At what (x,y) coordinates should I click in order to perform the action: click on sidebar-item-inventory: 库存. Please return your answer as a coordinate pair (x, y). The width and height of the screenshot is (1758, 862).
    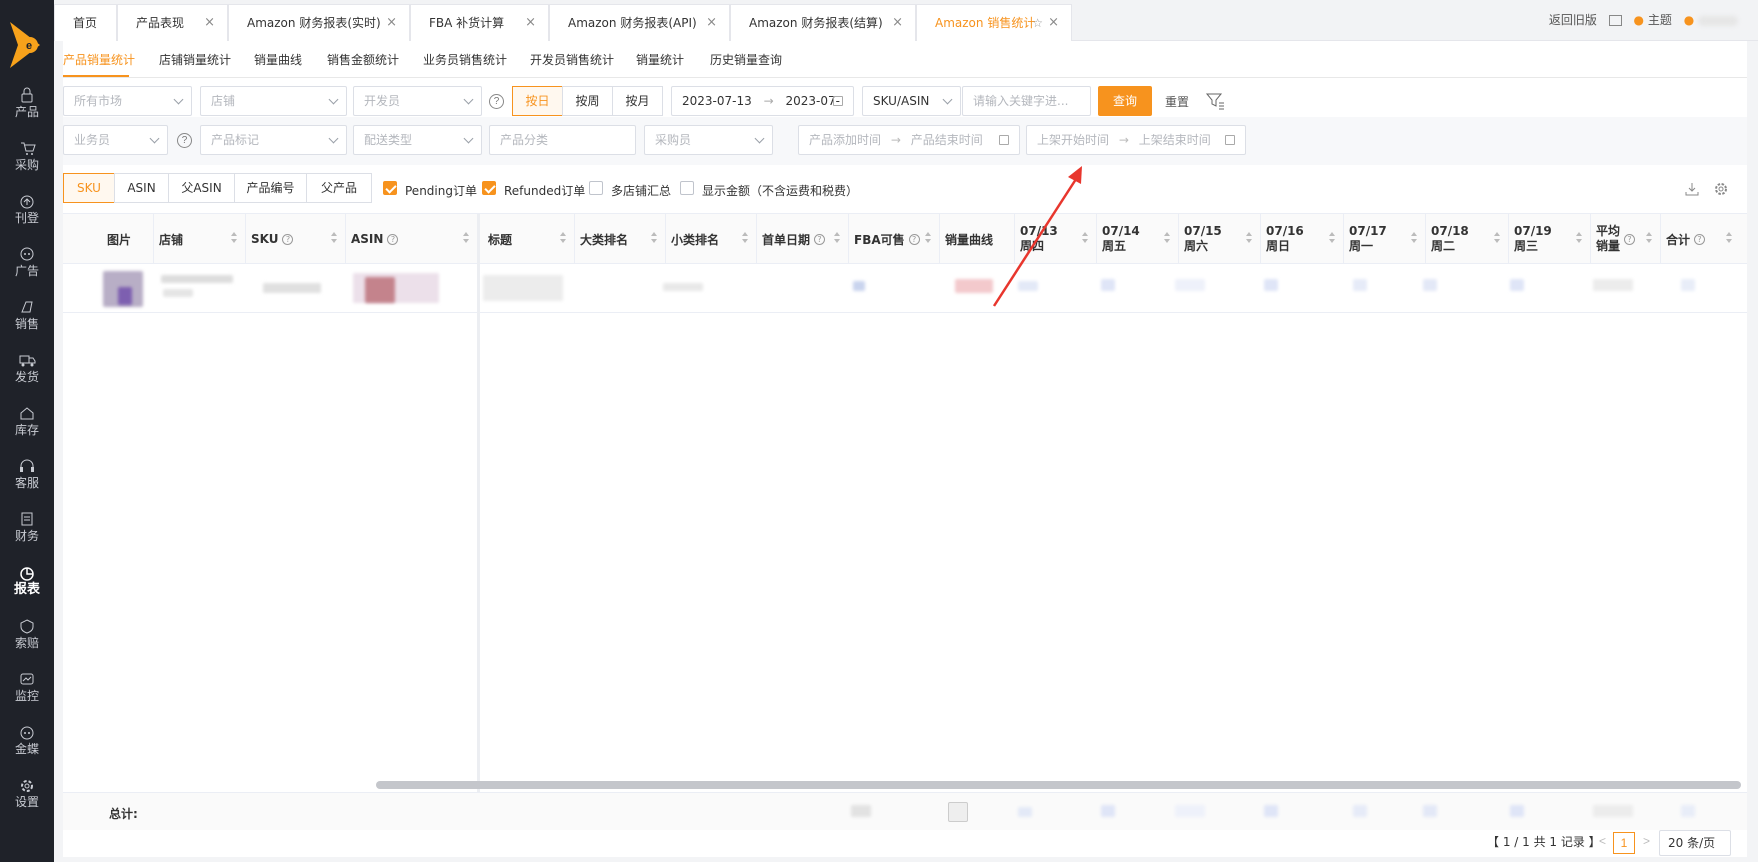
    Looking at the image, I should click on (27, 423).